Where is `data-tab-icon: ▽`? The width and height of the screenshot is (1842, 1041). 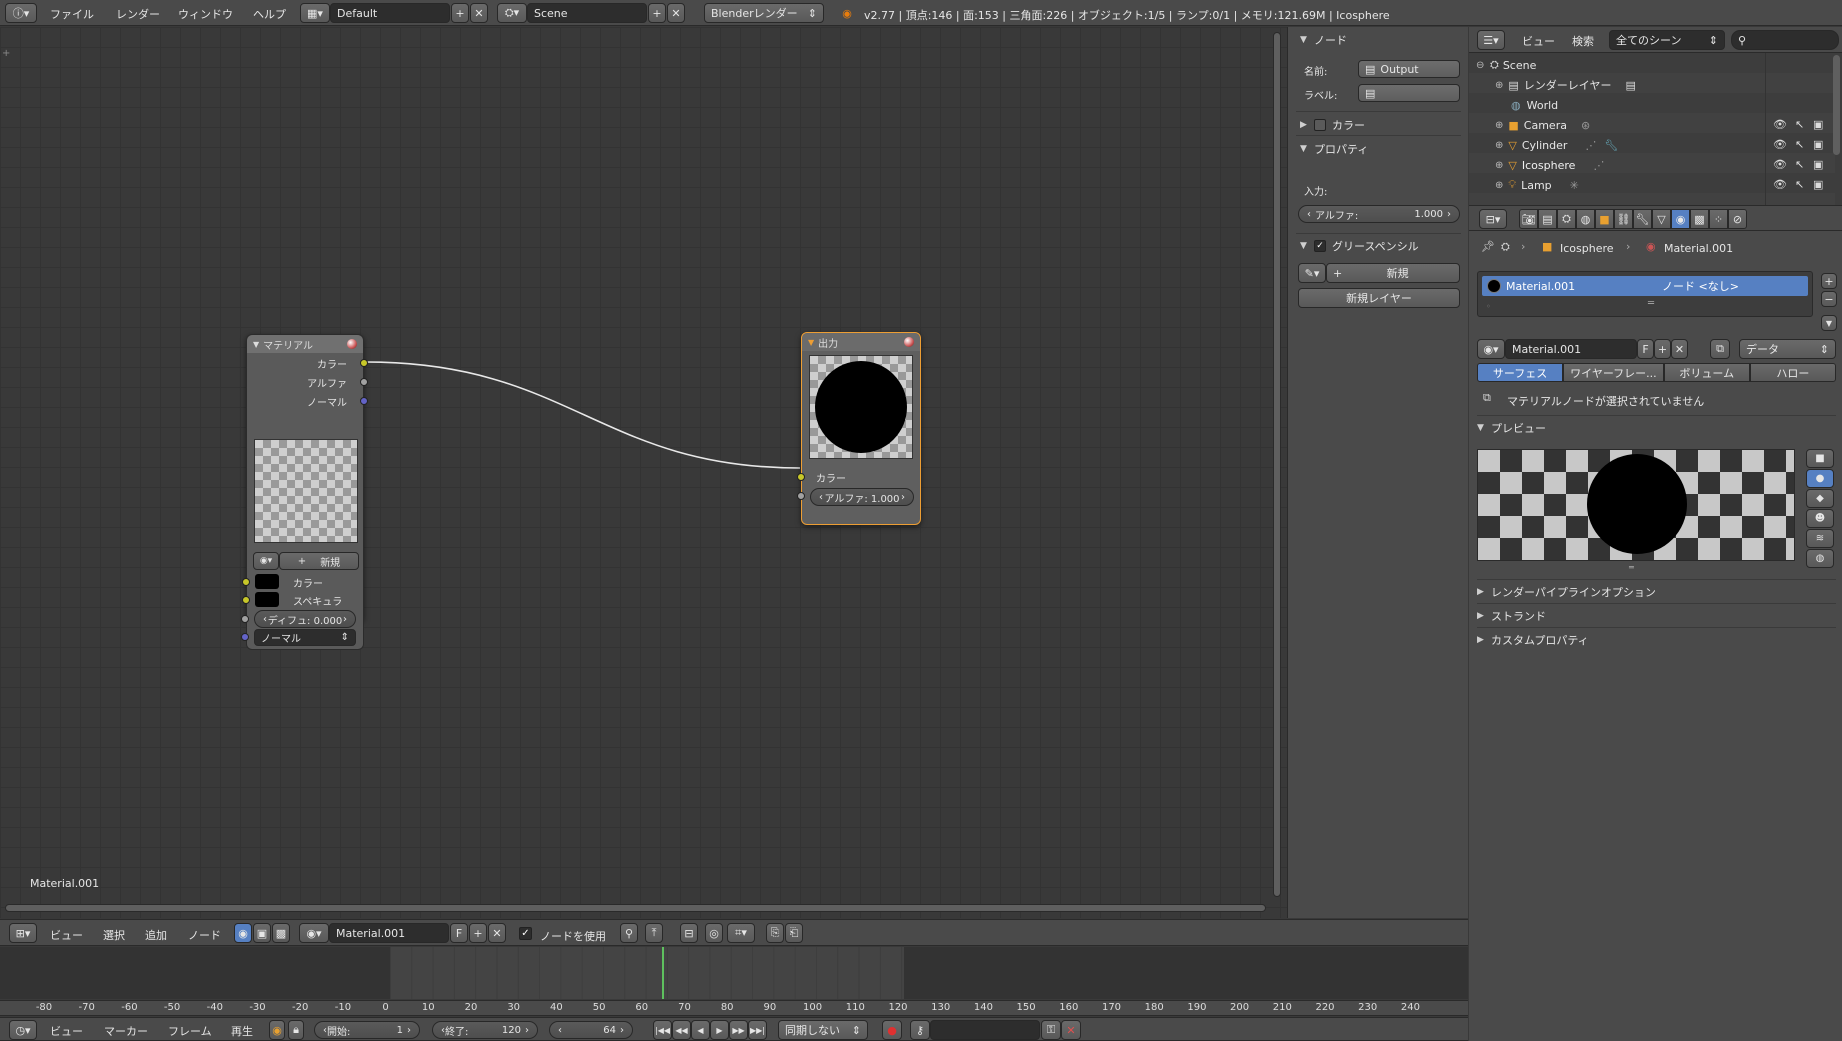
data-tab-icon: ▽ is located at coordinates (1661, 219).